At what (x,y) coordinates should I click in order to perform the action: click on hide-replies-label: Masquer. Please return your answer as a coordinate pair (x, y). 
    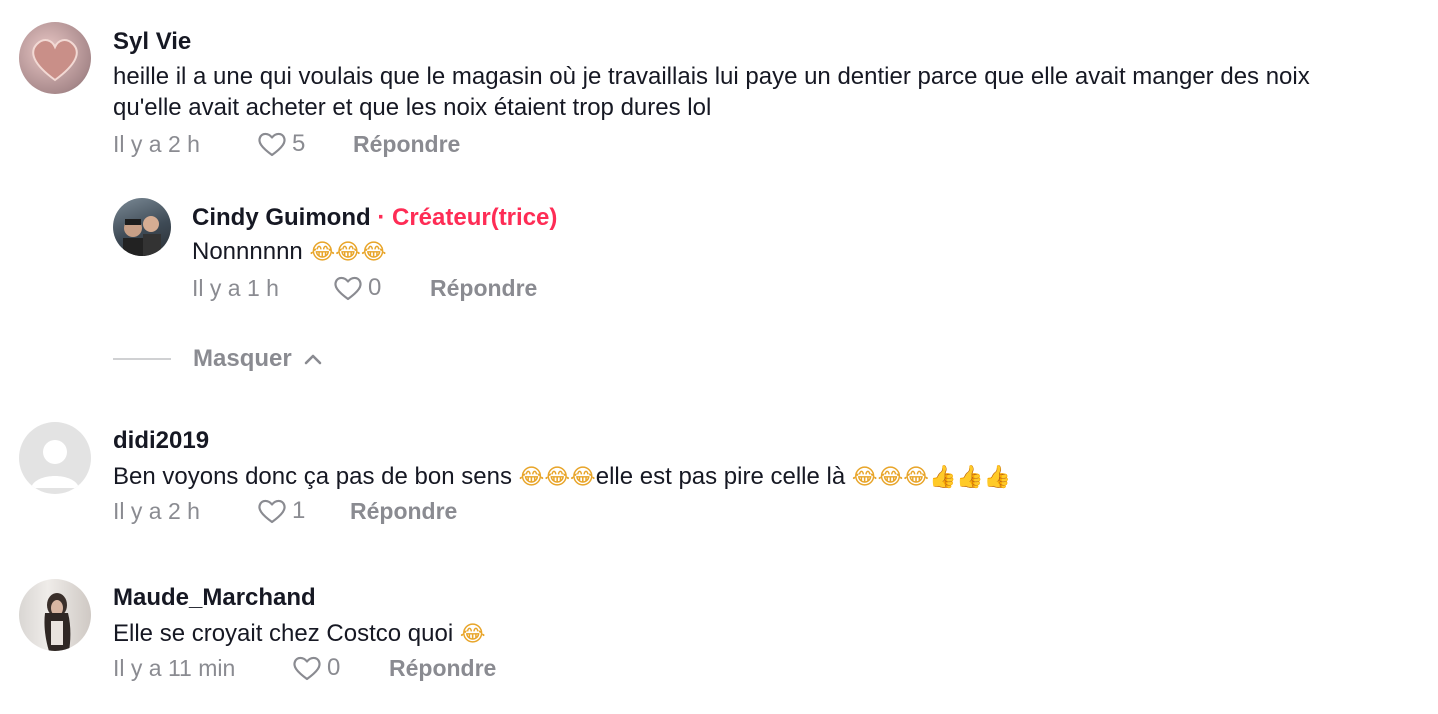
    Looking at the image, I should click on (242, 358).